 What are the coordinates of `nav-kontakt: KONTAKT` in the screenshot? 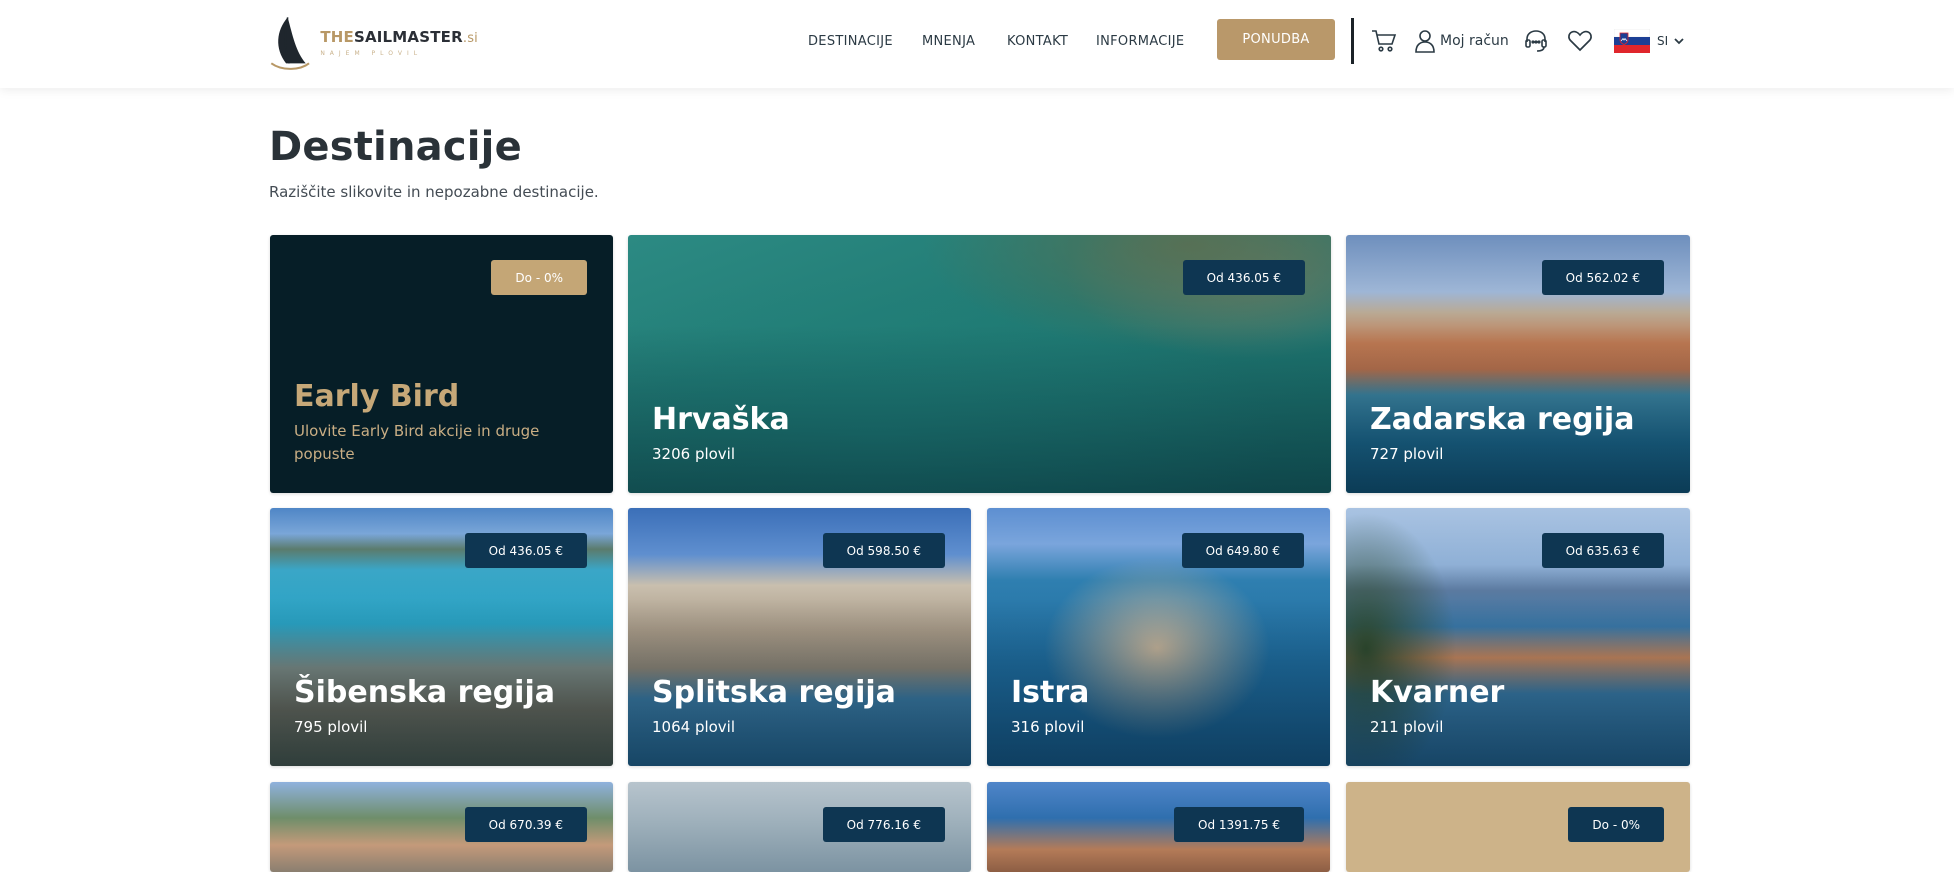 It's located at (1037, 41).